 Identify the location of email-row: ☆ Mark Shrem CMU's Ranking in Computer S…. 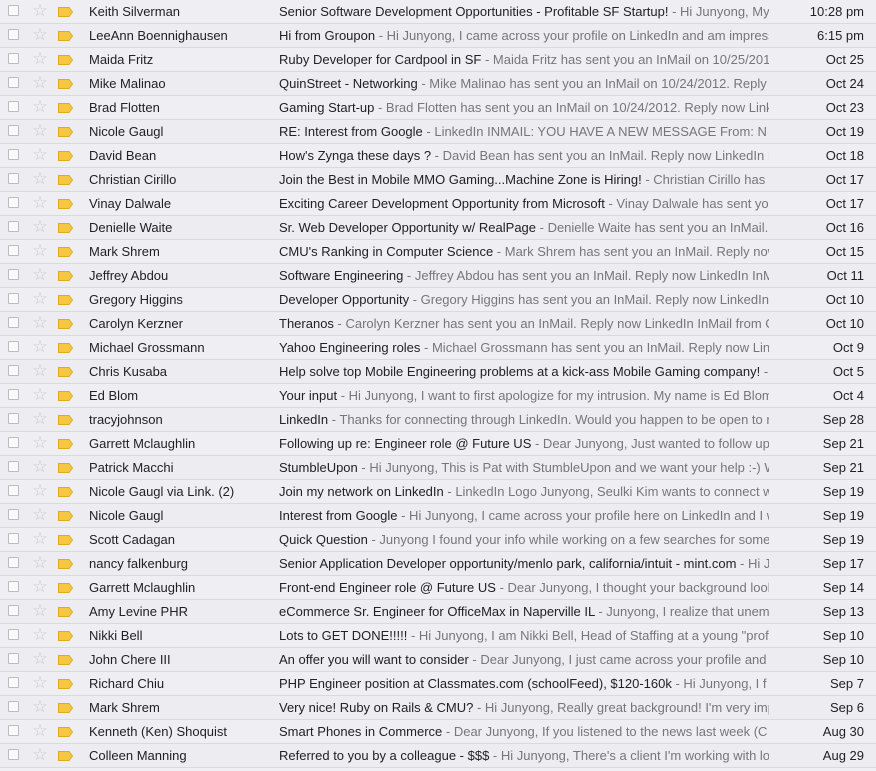
(438, 252).